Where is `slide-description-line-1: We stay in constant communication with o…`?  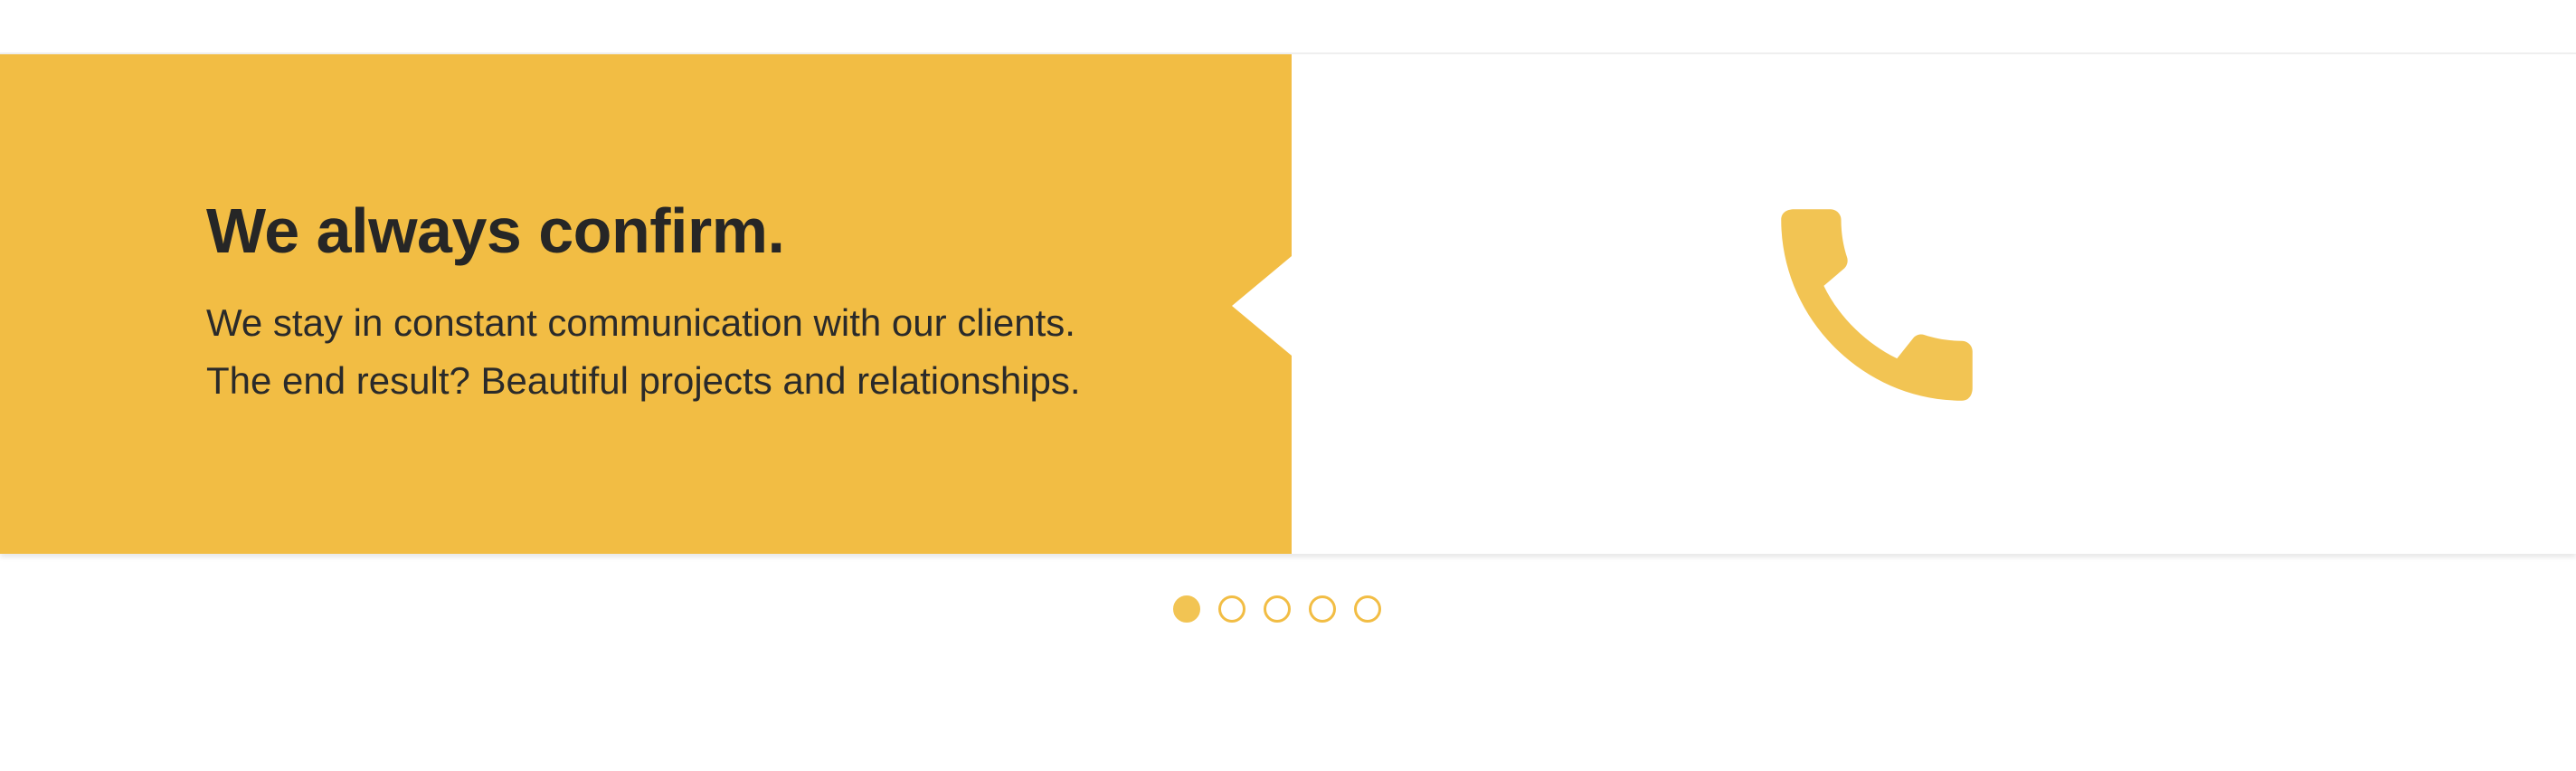 slide-description-line-1: We stay in constant communication with o… is located at coordinates (640, 322).